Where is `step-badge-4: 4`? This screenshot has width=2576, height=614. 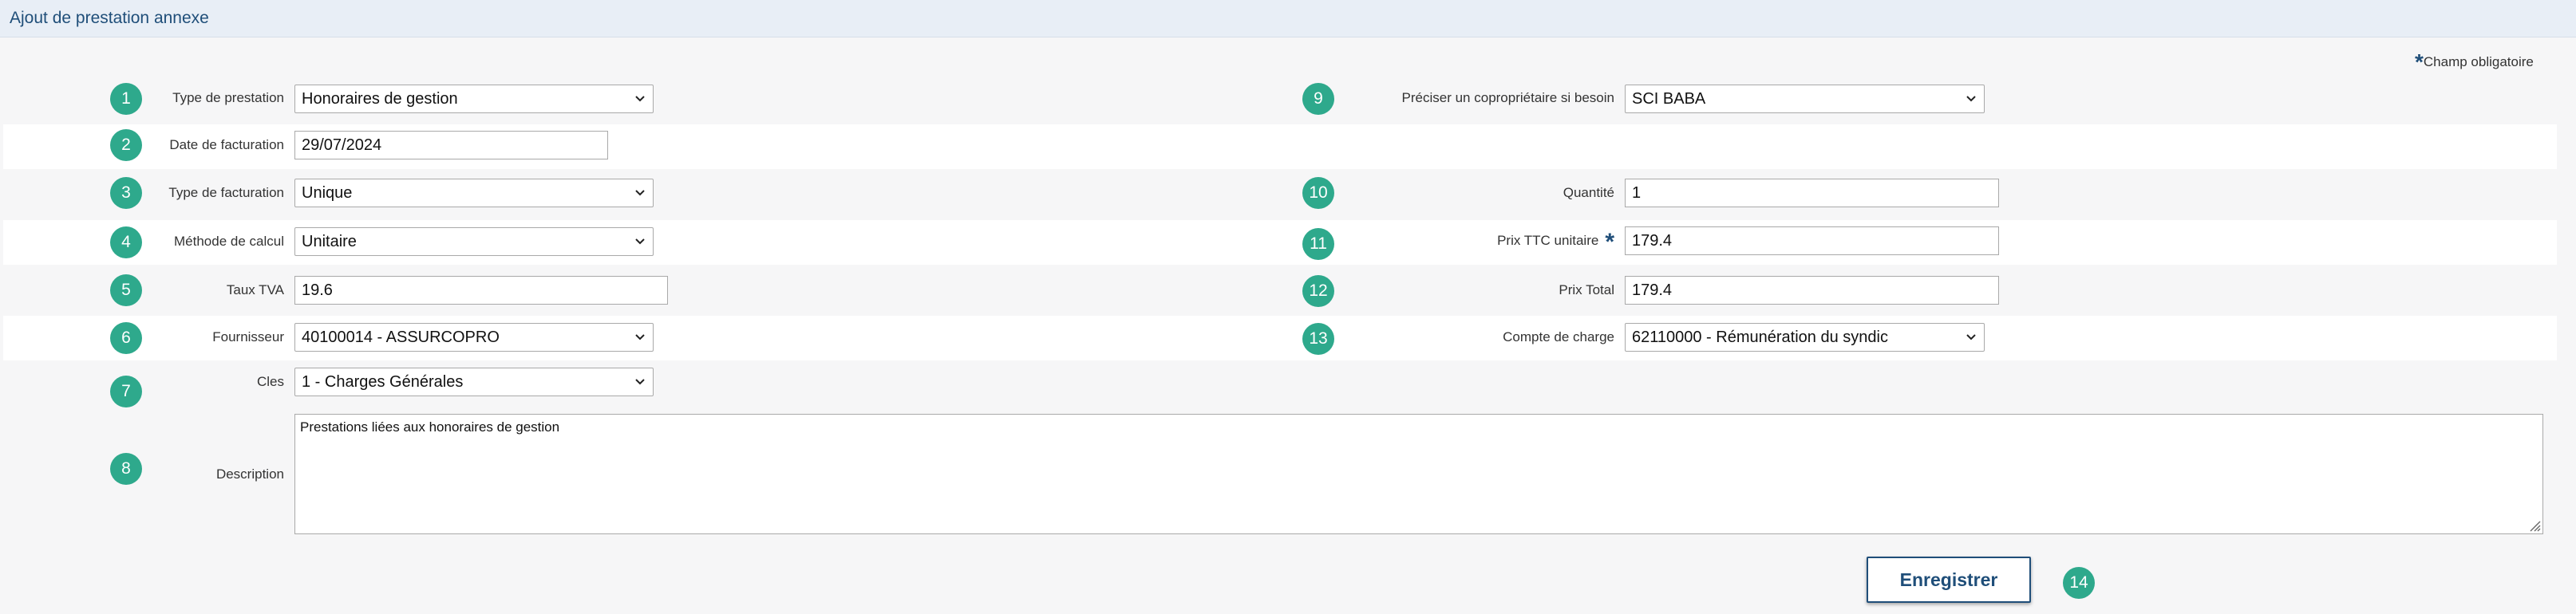
step-badge-4: 4 is located at coordinates (126, 242).